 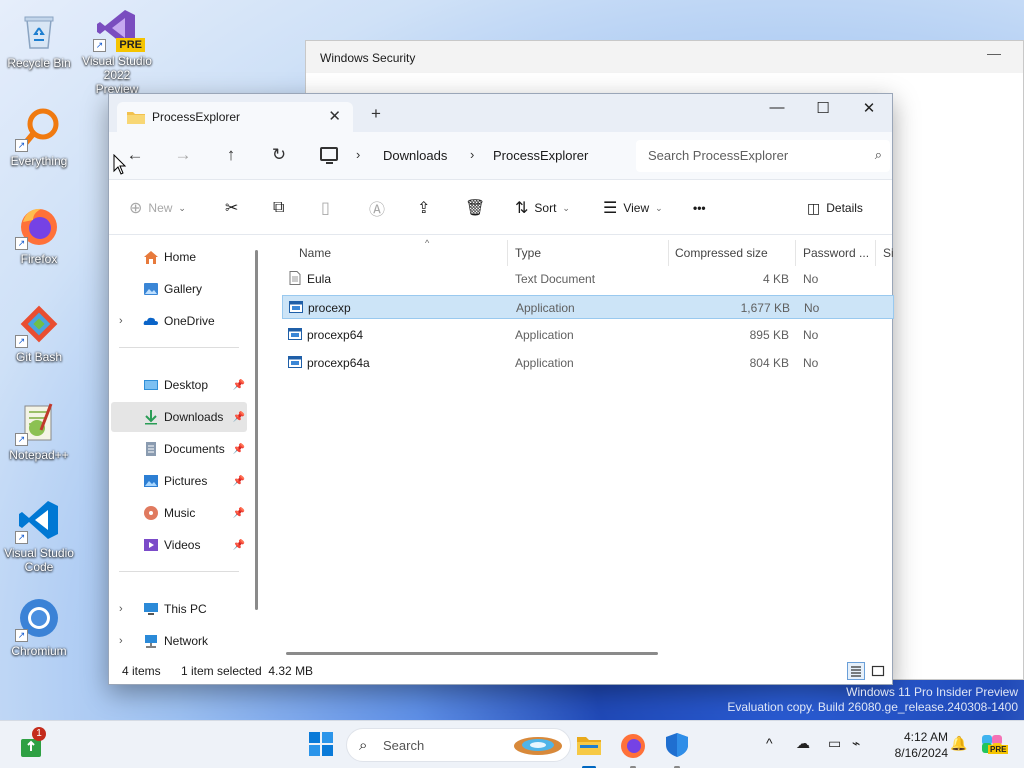 What do you see at coordinates (835, 208) in the screenshot?
I see `details-pane-button: ◫ Details` at bounding box center [835, 208].